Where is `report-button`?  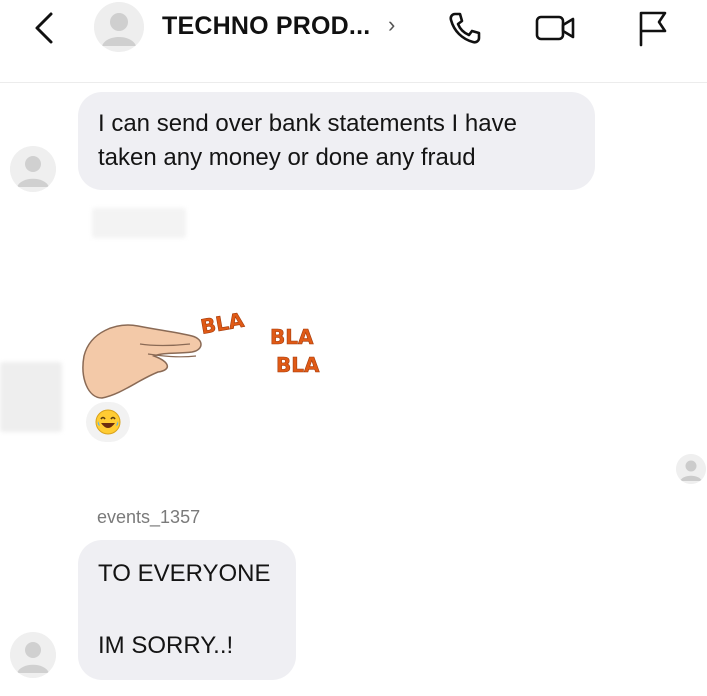
report-button is located at coordinates (652, 28).